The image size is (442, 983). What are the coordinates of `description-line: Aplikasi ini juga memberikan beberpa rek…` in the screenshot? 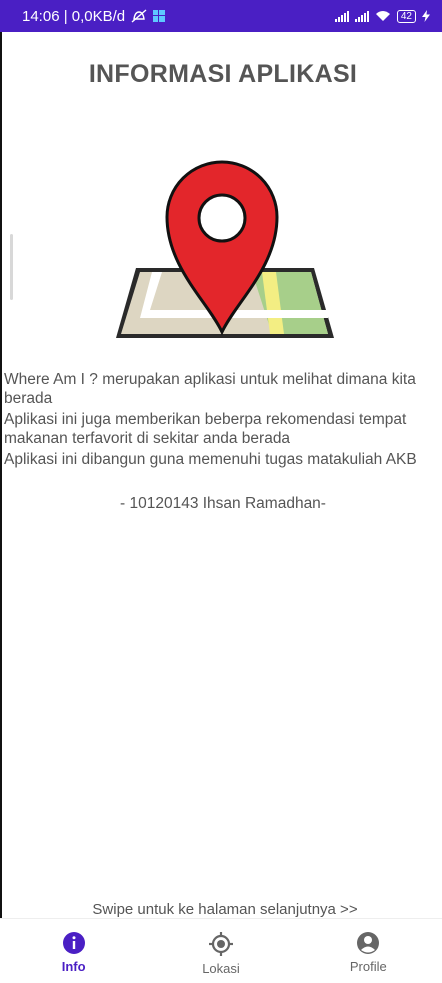 It's located at (205, 429).